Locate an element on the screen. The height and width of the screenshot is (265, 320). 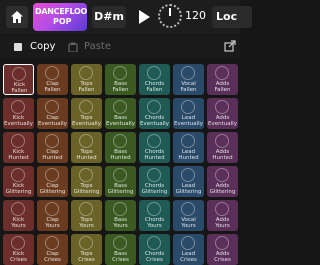
pad-vocal-glittering: Lead Glittering is located at coordinates (188, 181).